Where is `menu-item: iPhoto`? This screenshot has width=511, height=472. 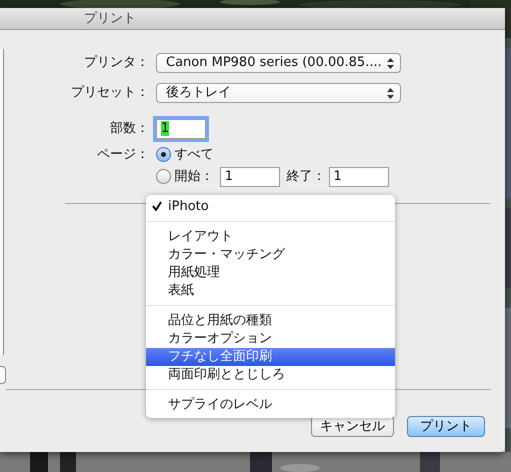 menu-item: iPhoto is located at coordinates (270, 207).